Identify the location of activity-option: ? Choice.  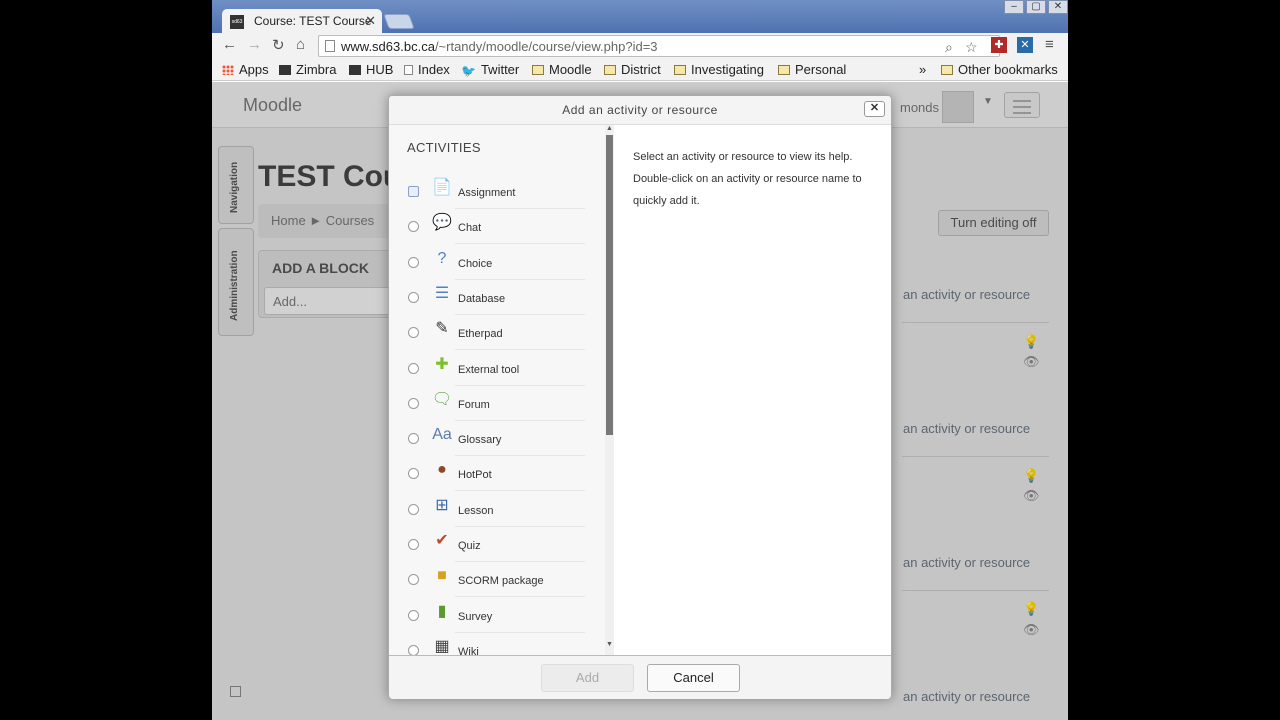
(489, 263).